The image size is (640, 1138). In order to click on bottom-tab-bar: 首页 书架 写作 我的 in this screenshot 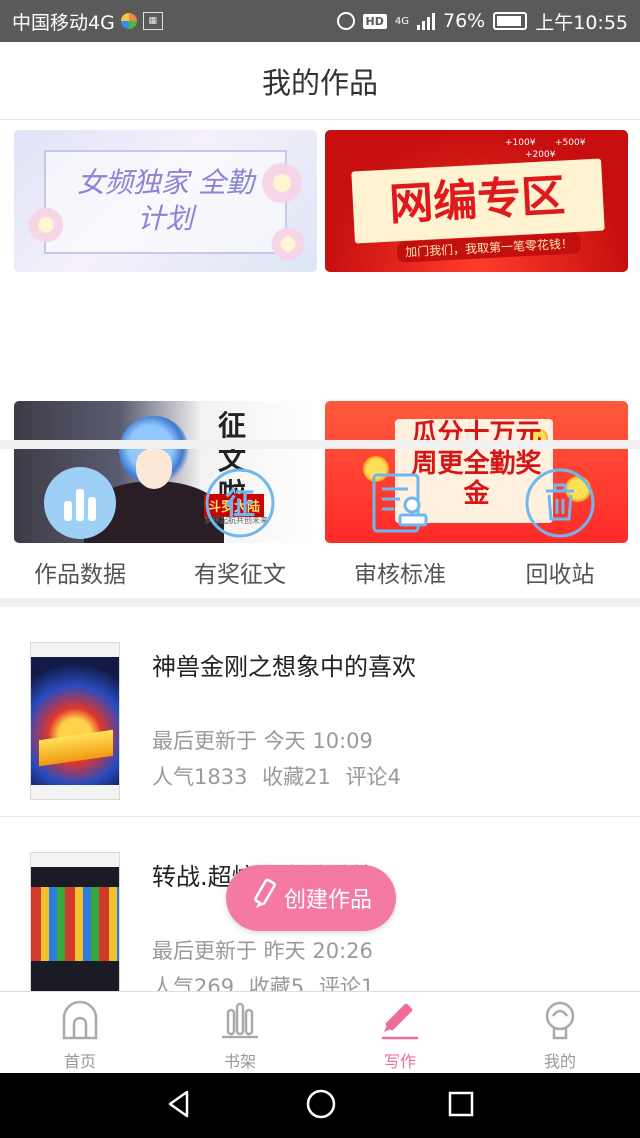, I will do `click(320, 1032)`.